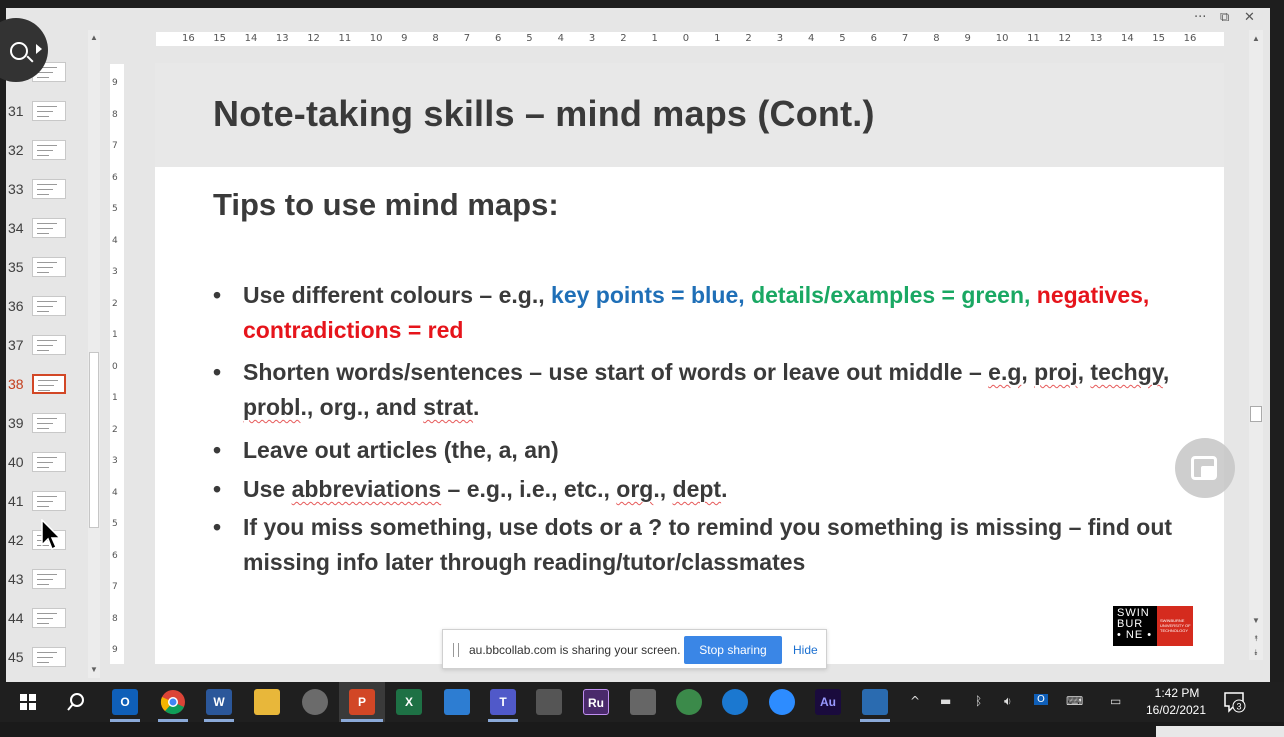 This screenshot has width=1284, height=737. Describe the element at coordinates (733, 650) in the screenshot. I see `stop-sharing-button: Stop sharing` at that location.